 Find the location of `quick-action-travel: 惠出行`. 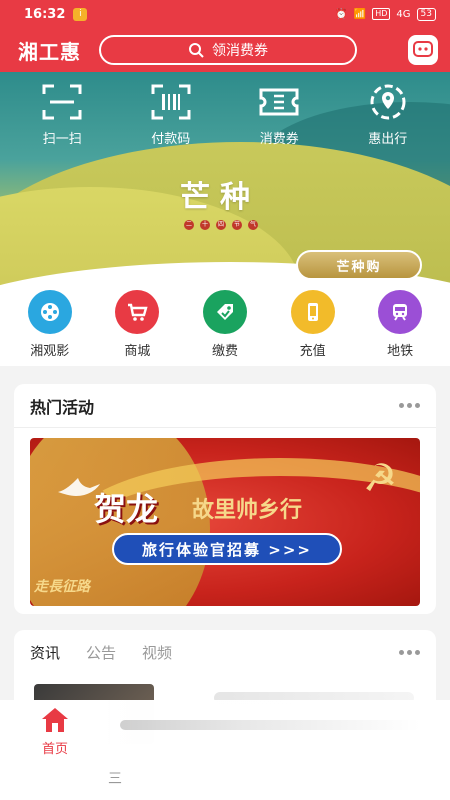

quick-action-travel: 惠出行 is located at coordinates (388, 114).